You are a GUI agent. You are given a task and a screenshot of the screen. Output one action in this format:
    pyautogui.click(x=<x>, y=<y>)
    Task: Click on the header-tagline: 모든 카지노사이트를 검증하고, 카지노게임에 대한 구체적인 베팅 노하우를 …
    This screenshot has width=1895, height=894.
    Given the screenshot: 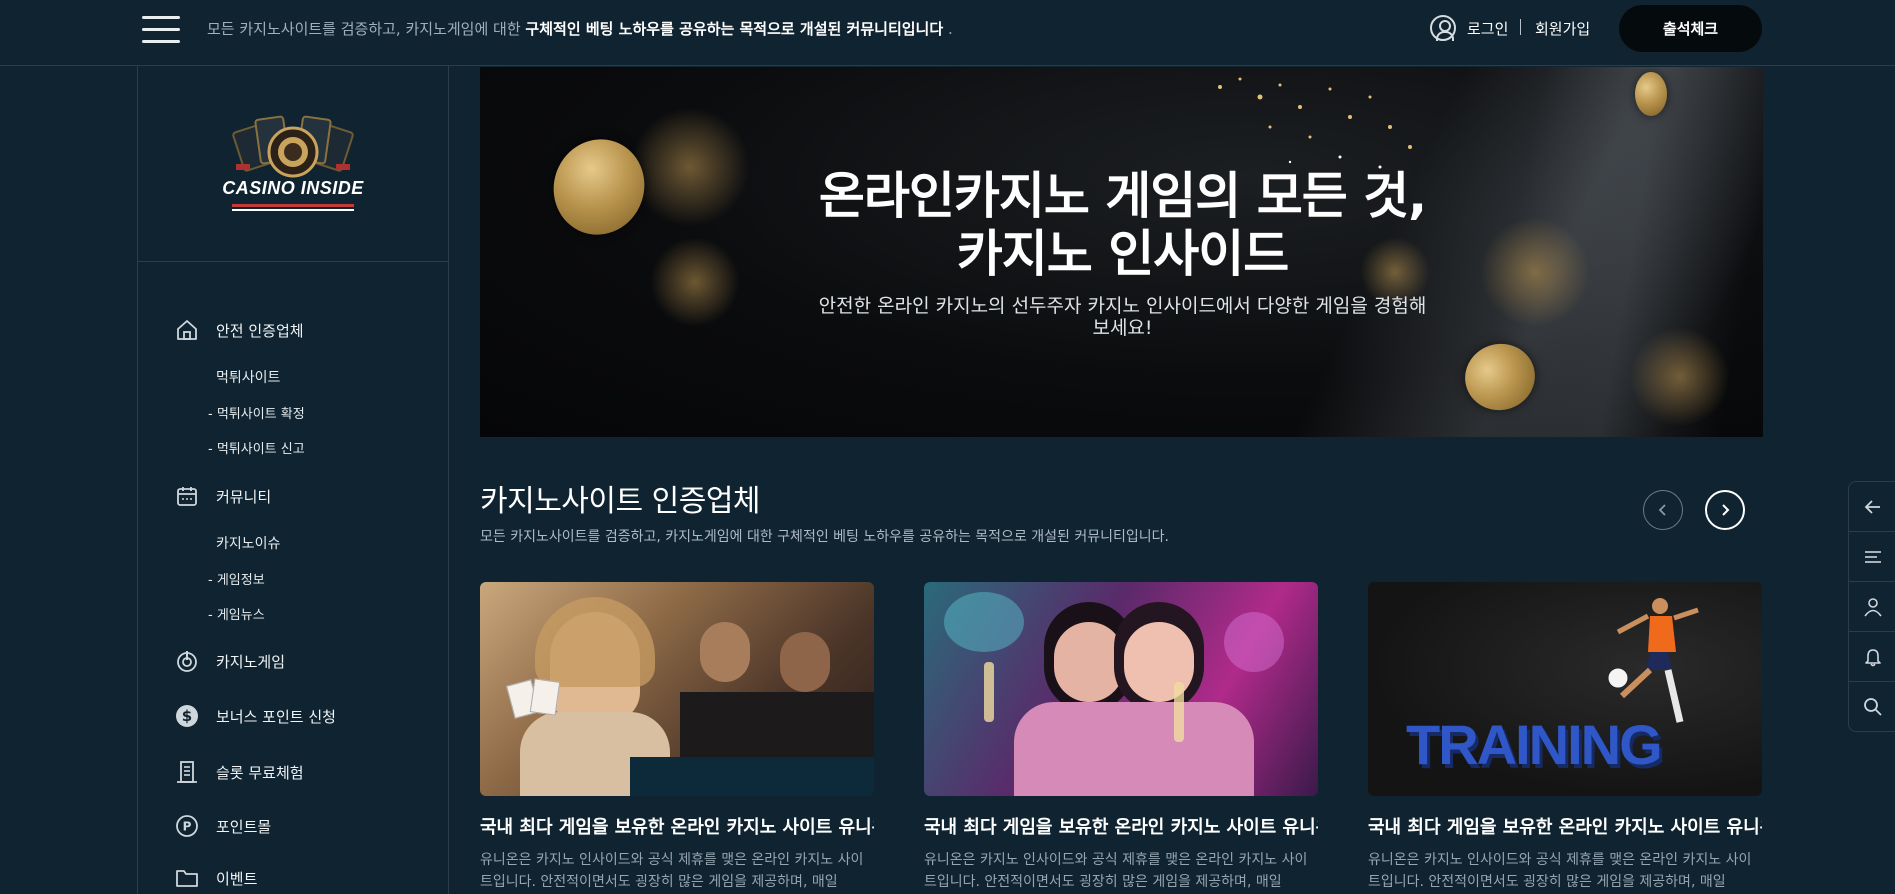 What is the action you would take?
    pyautogui.click(x=580, y=28)
    